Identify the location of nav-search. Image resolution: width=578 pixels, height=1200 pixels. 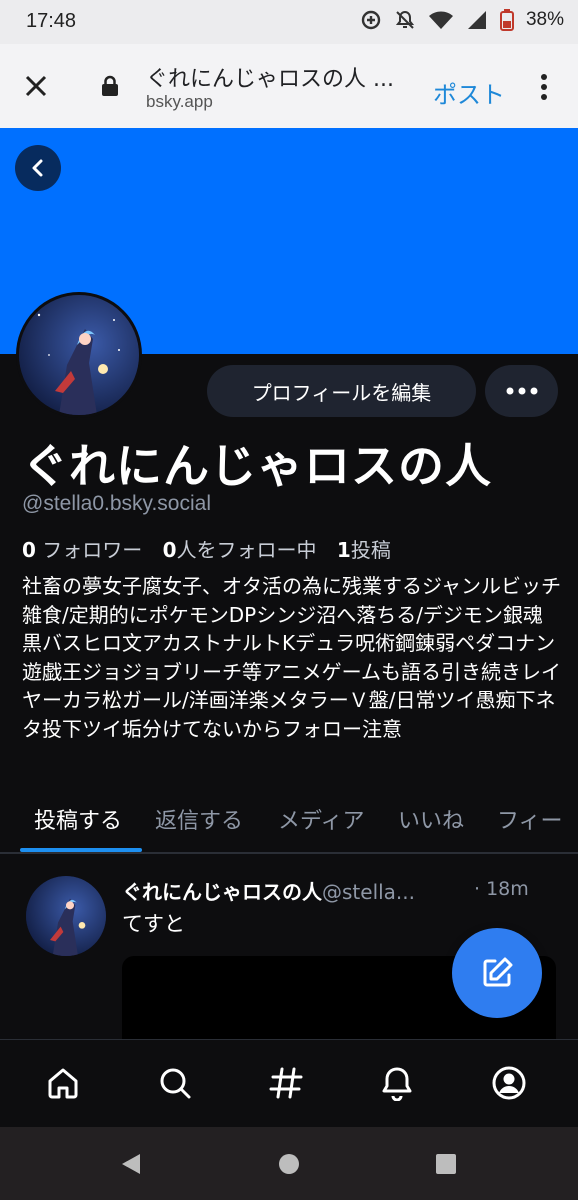
(175, 1083).